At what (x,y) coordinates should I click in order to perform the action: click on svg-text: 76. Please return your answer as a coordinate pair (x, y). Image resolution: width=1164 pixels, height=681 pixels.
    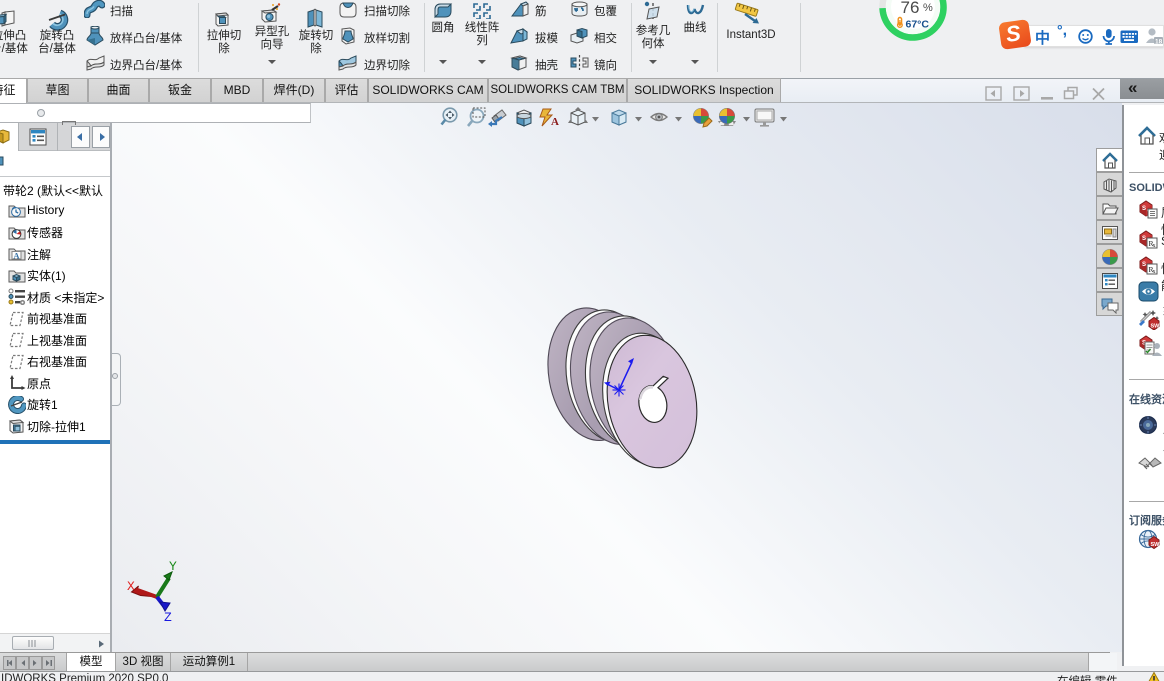
    Looking at the image, I should click on (910, 8).